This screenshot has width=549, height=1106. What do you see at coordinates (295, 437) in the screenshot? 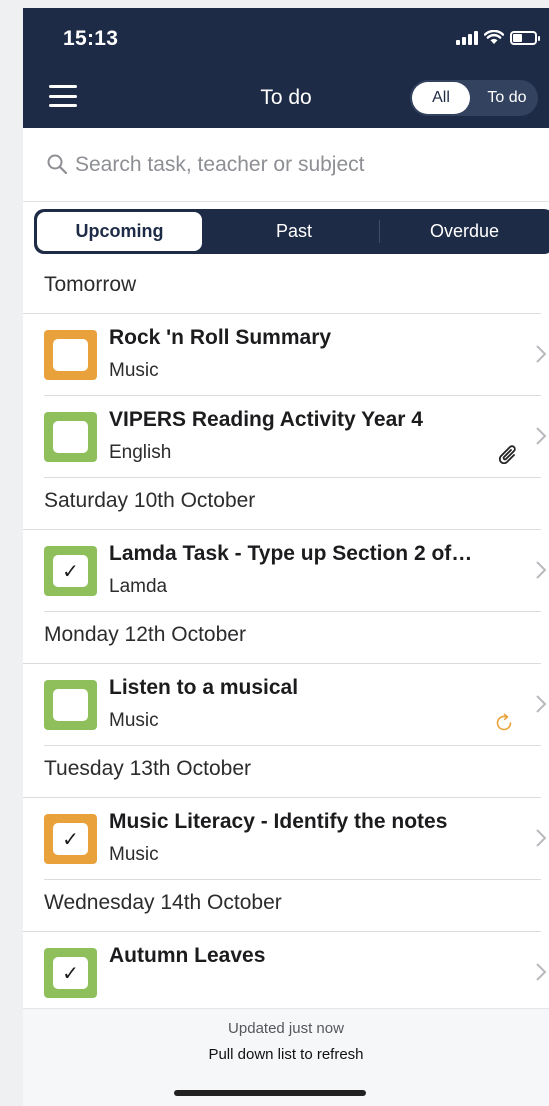
I see `task-row: VIPERS Reading Activity Year 4 English` at bounding box center [295, 437].